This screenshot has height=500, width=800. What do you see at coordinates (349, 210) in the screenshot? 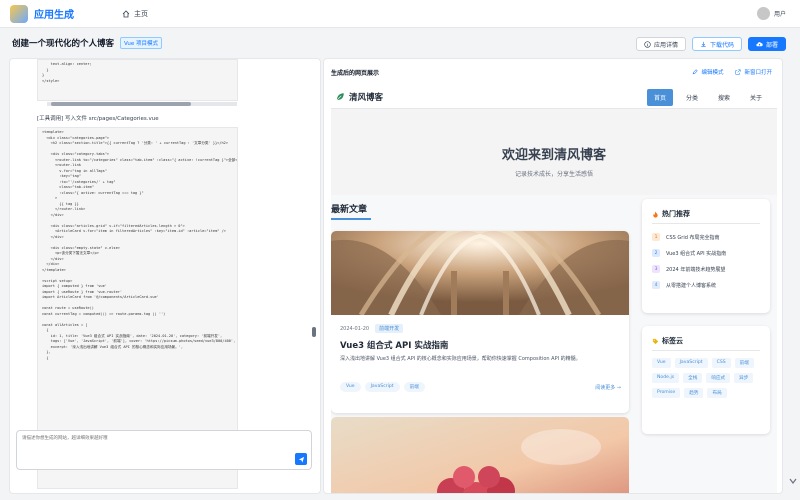
I see `latest-articles-title: 最新文章` at bounding box center [349, 210].